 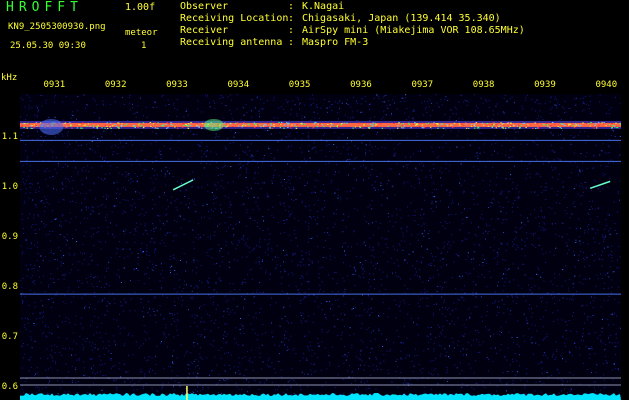 I want to click on version-label: 1.00f, so click(x=140, y=7).